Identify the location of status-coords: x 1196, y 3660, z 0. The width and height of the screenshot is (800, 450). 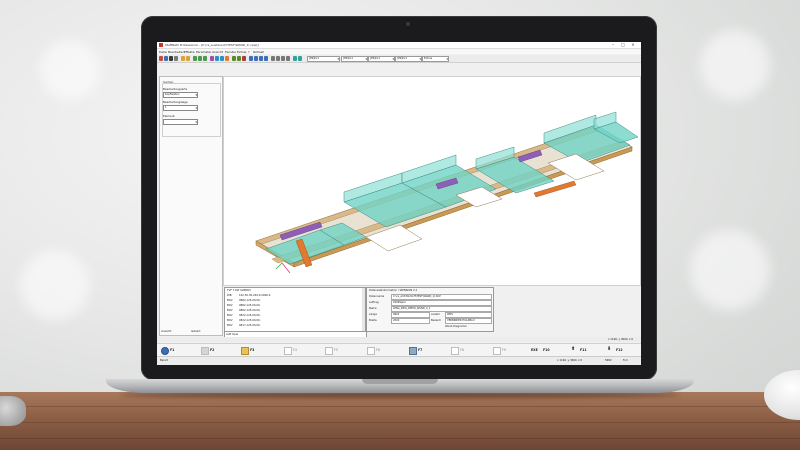
(570, 360).